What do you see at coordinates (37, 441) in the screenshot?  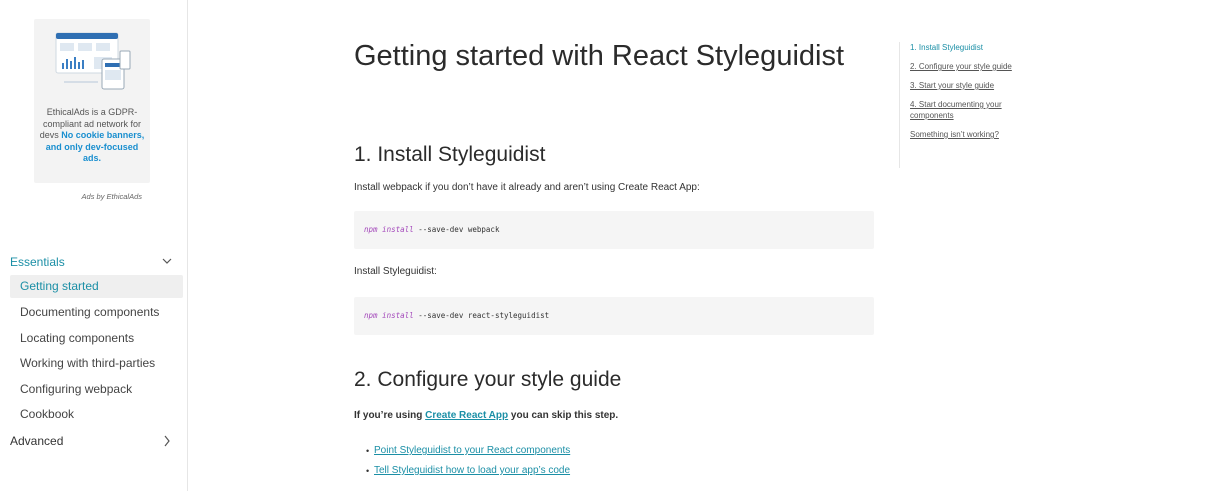 I see `nav-section-label: Advanced` at bounding box center [37, 441].